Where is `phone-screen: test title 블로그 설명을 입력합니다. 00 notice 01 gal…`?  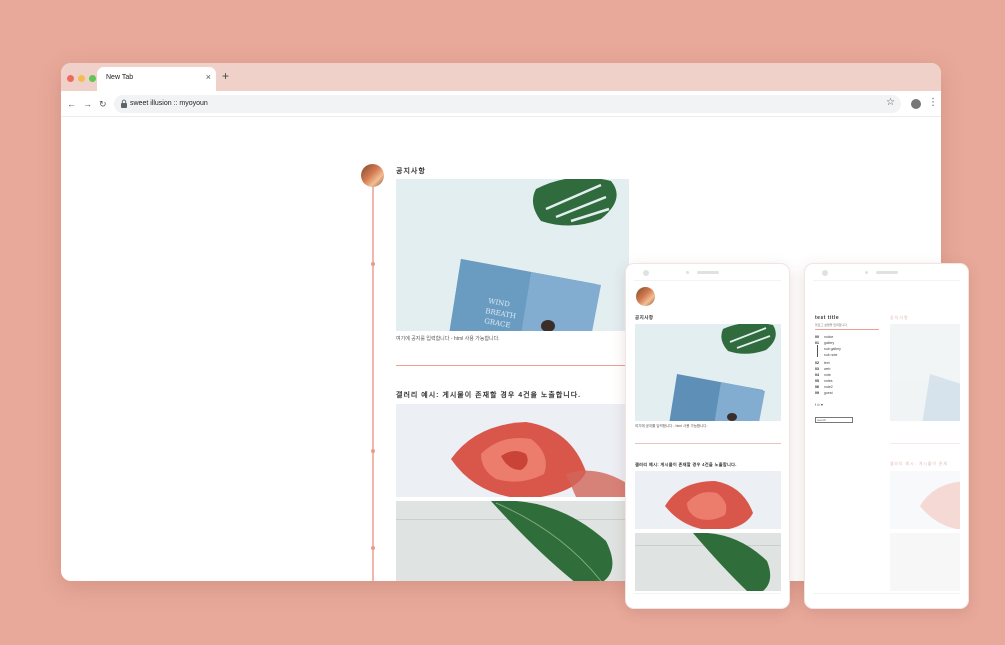
phone-screen: test title 블로그 설명을 입력합니다. 00 notice 01 gal… is located at coordinates (886, 437).